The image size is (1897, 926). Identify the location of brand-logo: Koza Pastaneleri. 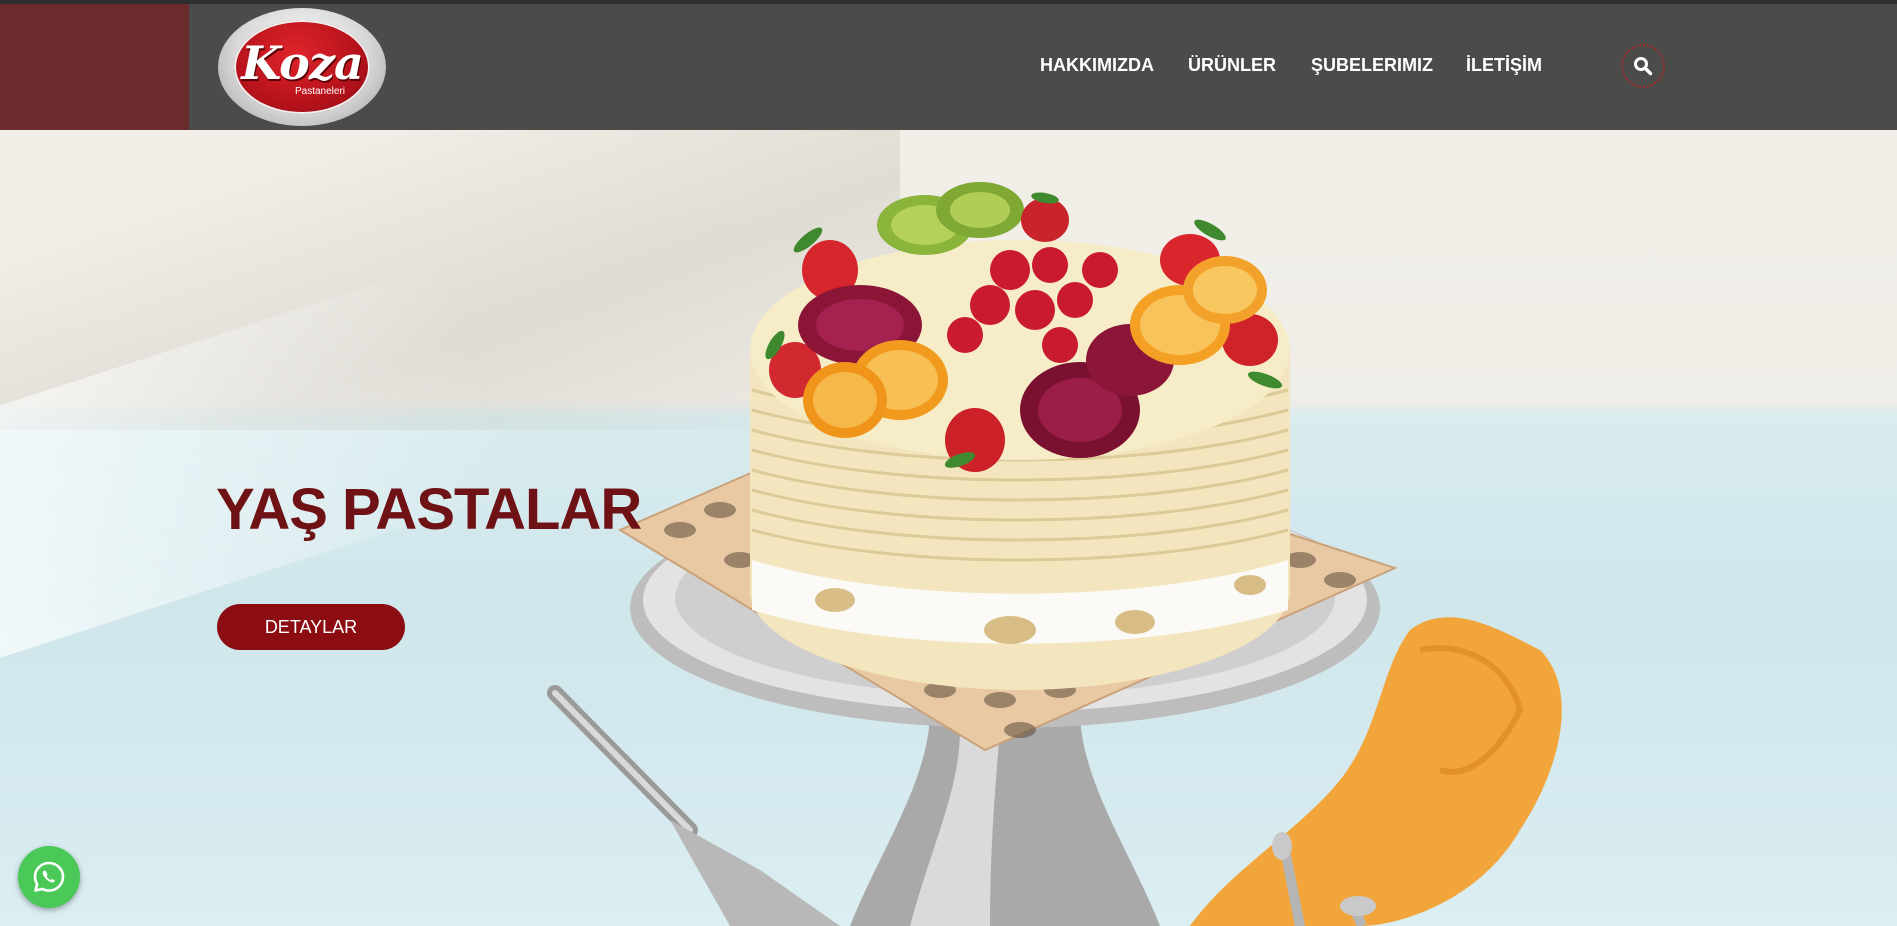
(302, 67).